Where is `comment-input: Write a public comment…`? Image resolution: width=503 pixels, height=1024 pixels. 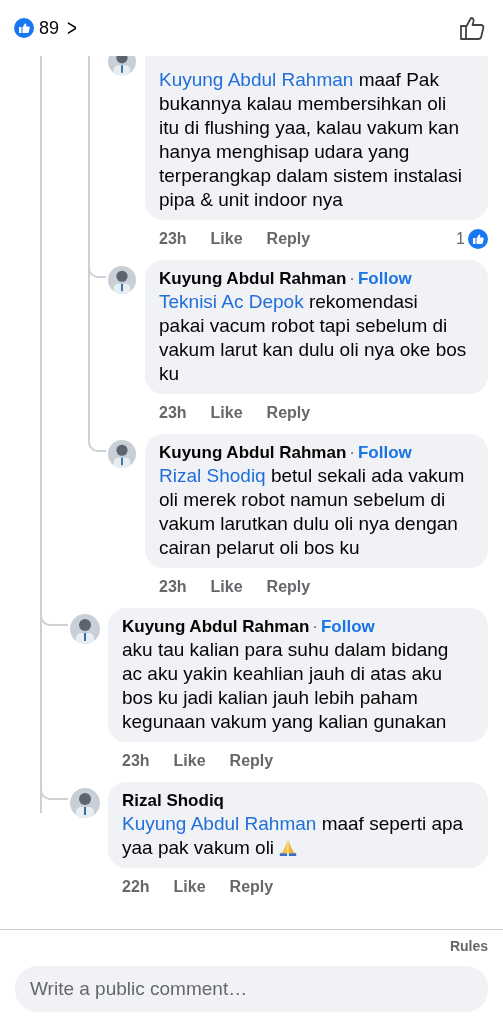 comment-input: Write a public comment… is located at coordinates (251, 989).